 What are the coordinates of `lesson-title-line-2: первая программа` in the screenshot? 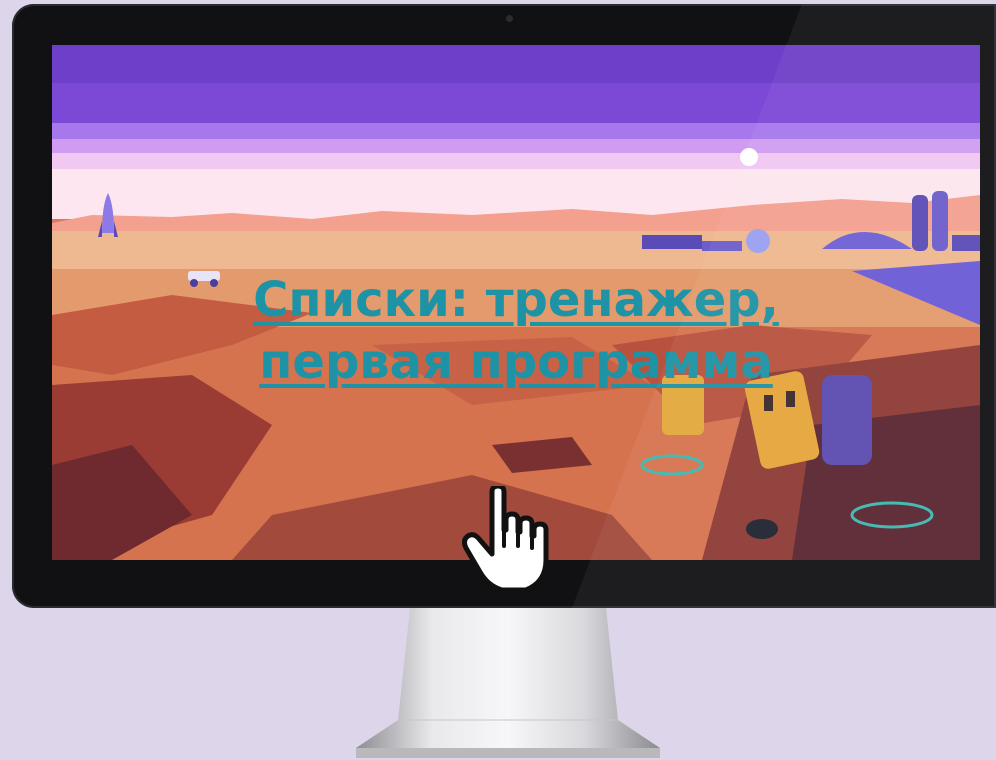 It's located at (516, 362).